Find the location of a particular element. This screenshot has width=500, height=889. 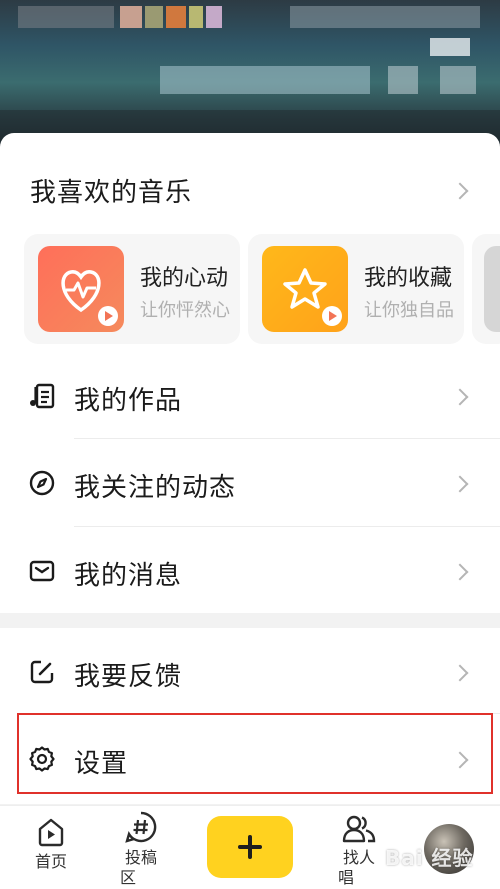

tab-label: 区 is located at coordinates (128, 877).